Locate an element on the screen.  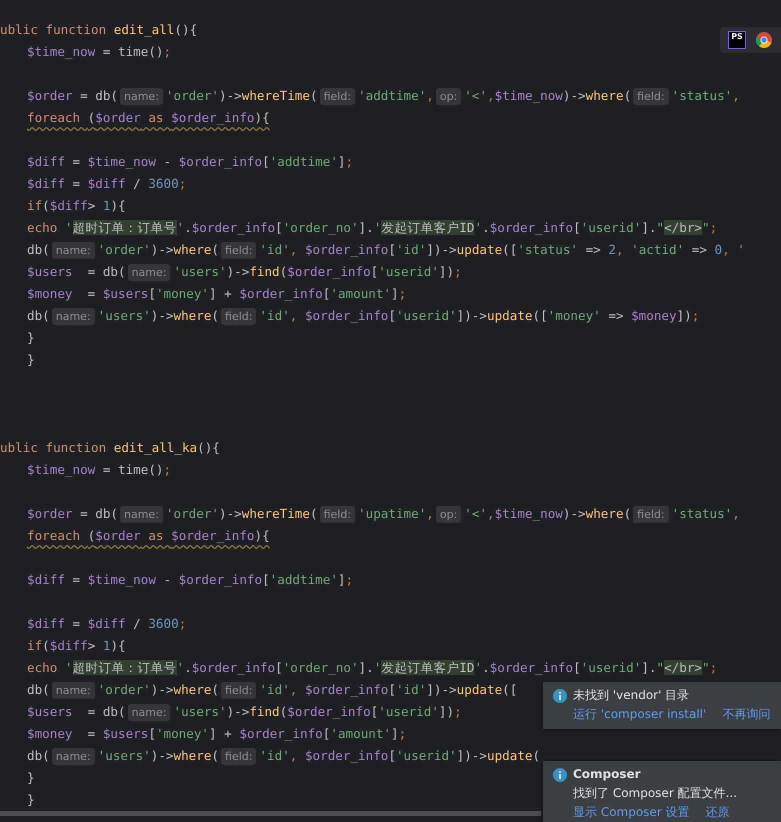
notification-title: 未找到 'vendor' 目录 is located at coordinates (631, 695).